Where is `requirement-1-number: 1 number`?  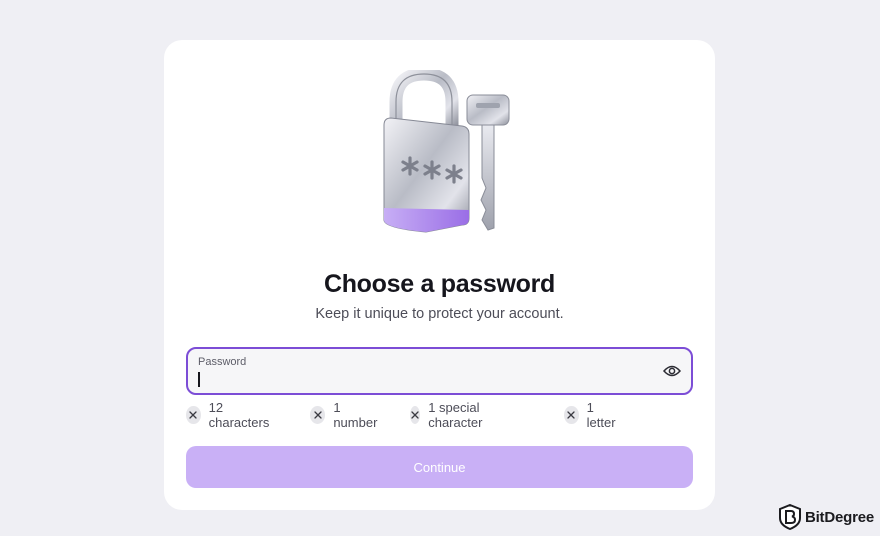 requirement-1-number: 1 number is located at coordinates (345, 415).